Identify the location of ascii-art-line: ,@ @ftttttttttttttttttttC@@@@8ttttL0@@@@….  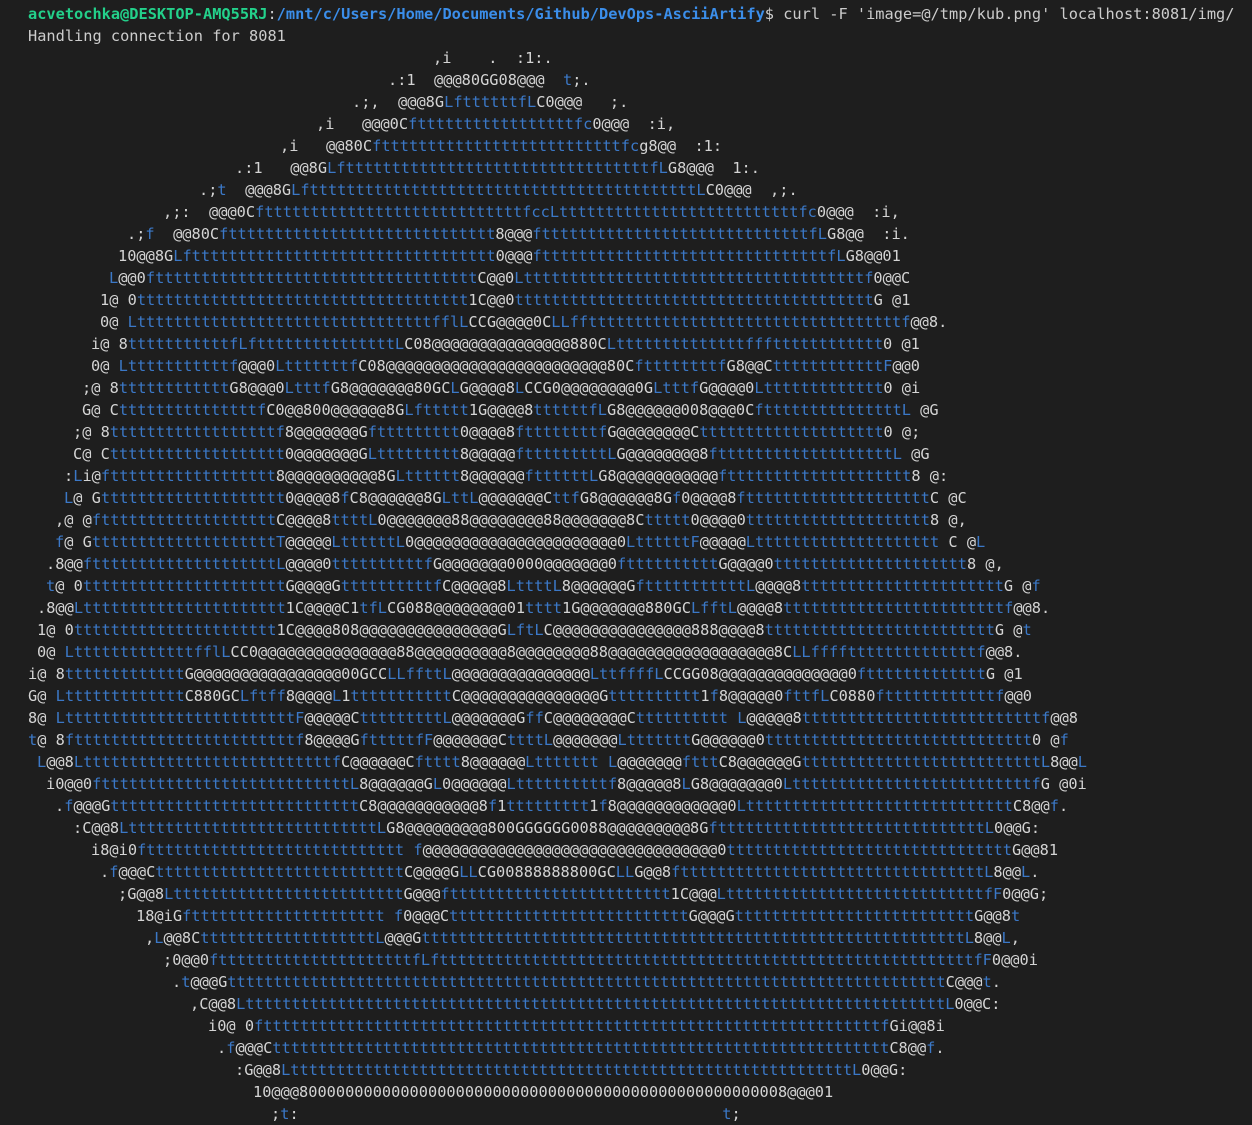
(511, 520).